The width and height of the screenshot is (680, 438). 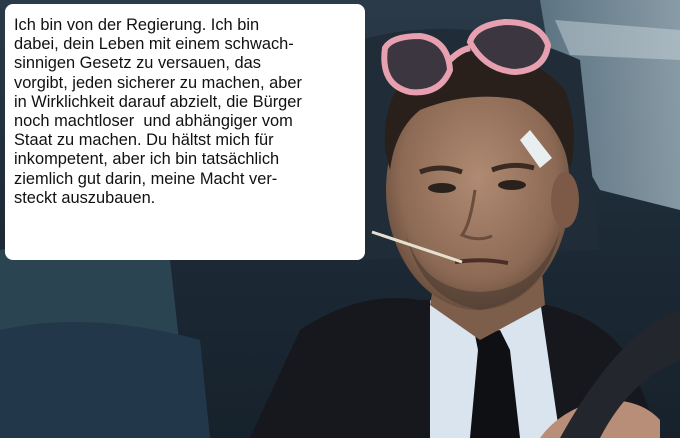 I want to click on speech-line: inkompetent, aber ich bin tatsächlich, so click(x=147, y=159).